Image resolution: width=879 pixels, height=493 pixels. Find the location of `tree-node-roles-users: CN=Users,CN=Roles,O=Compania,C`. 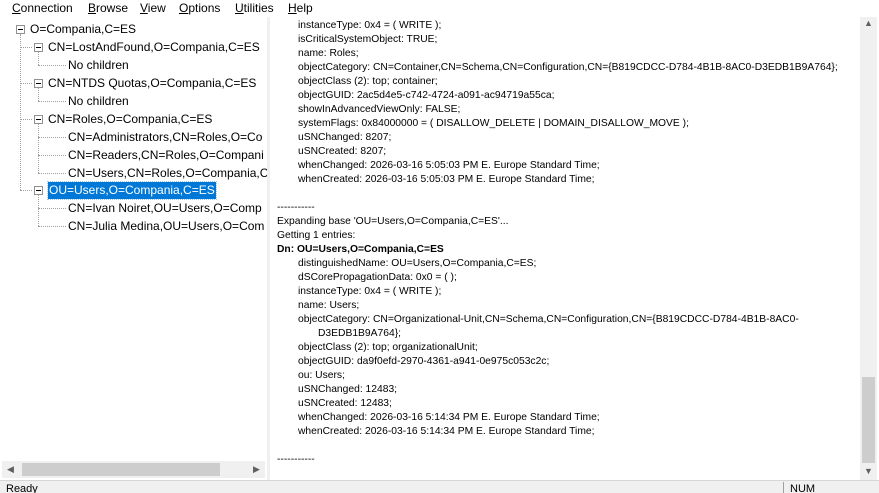

tree-node-roles-users: CN=Users,CN=Roles,O=Compania,C is located at coordinates (167, 173).